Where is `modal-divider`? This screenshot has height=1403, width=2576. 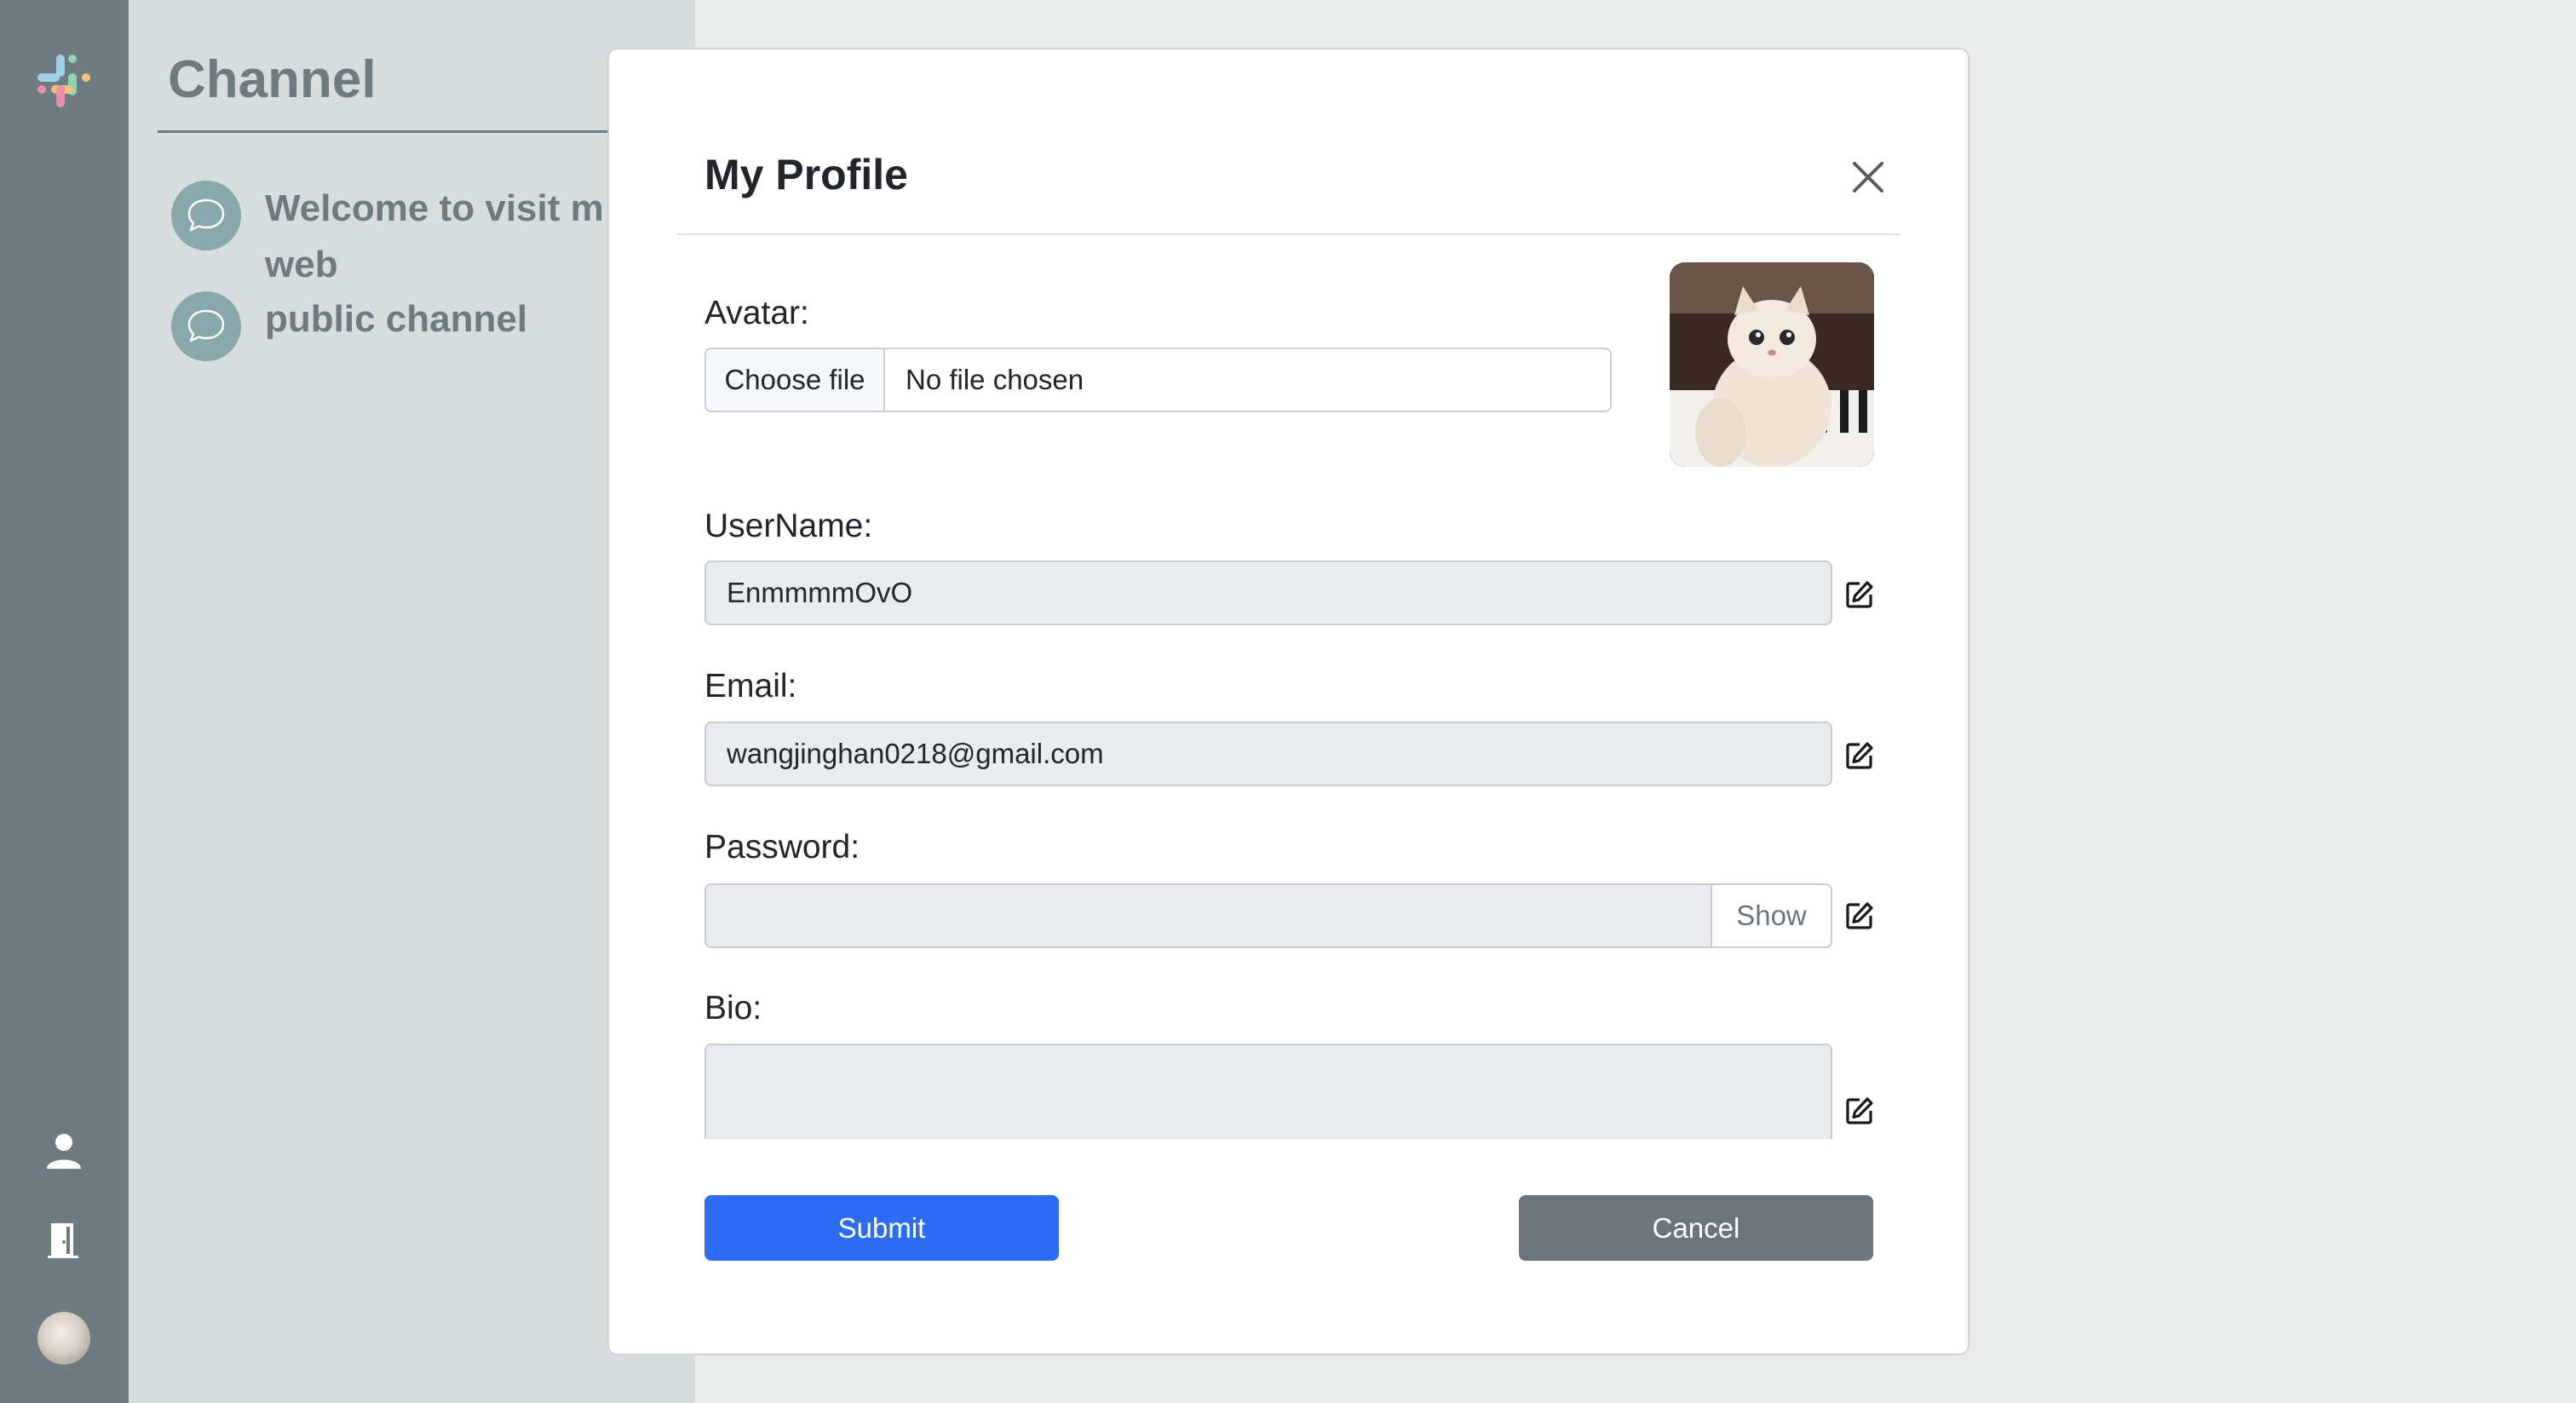 modal-divider is located at coordinates (1288, 234).